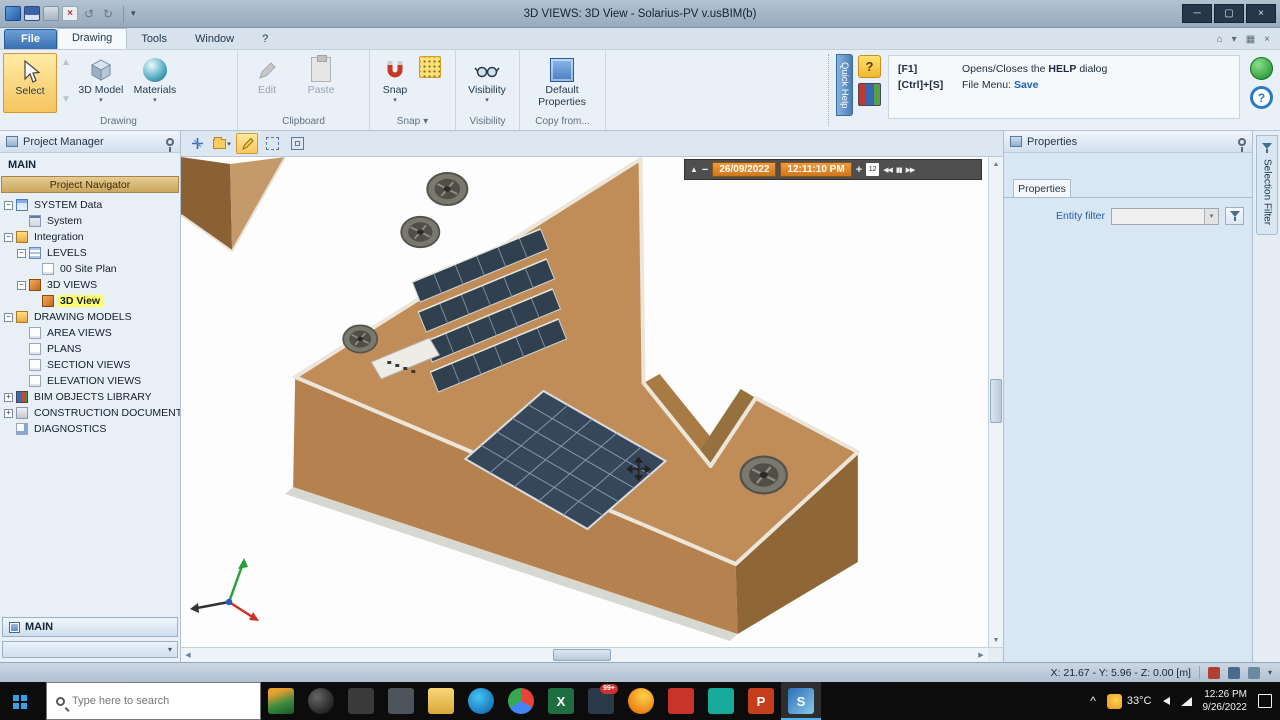 This screenshot has height=720, width=1280. I want to click on network-icon, so click(1186, 701).